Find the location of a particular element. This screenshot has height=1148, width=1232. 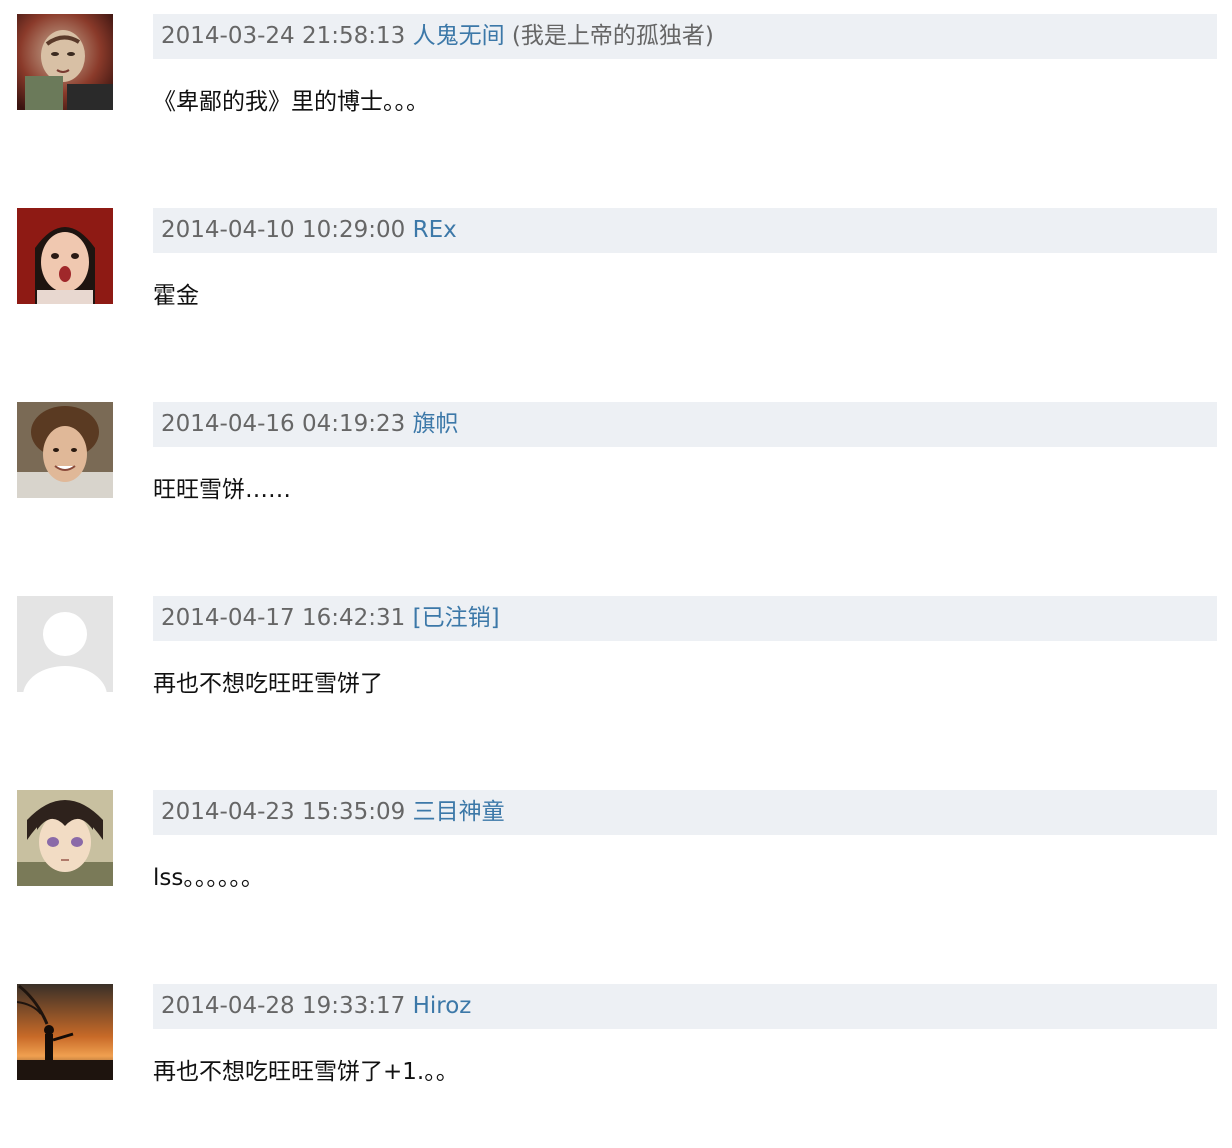

avatar-sunset-icon is located at coordinates (65, 1032).